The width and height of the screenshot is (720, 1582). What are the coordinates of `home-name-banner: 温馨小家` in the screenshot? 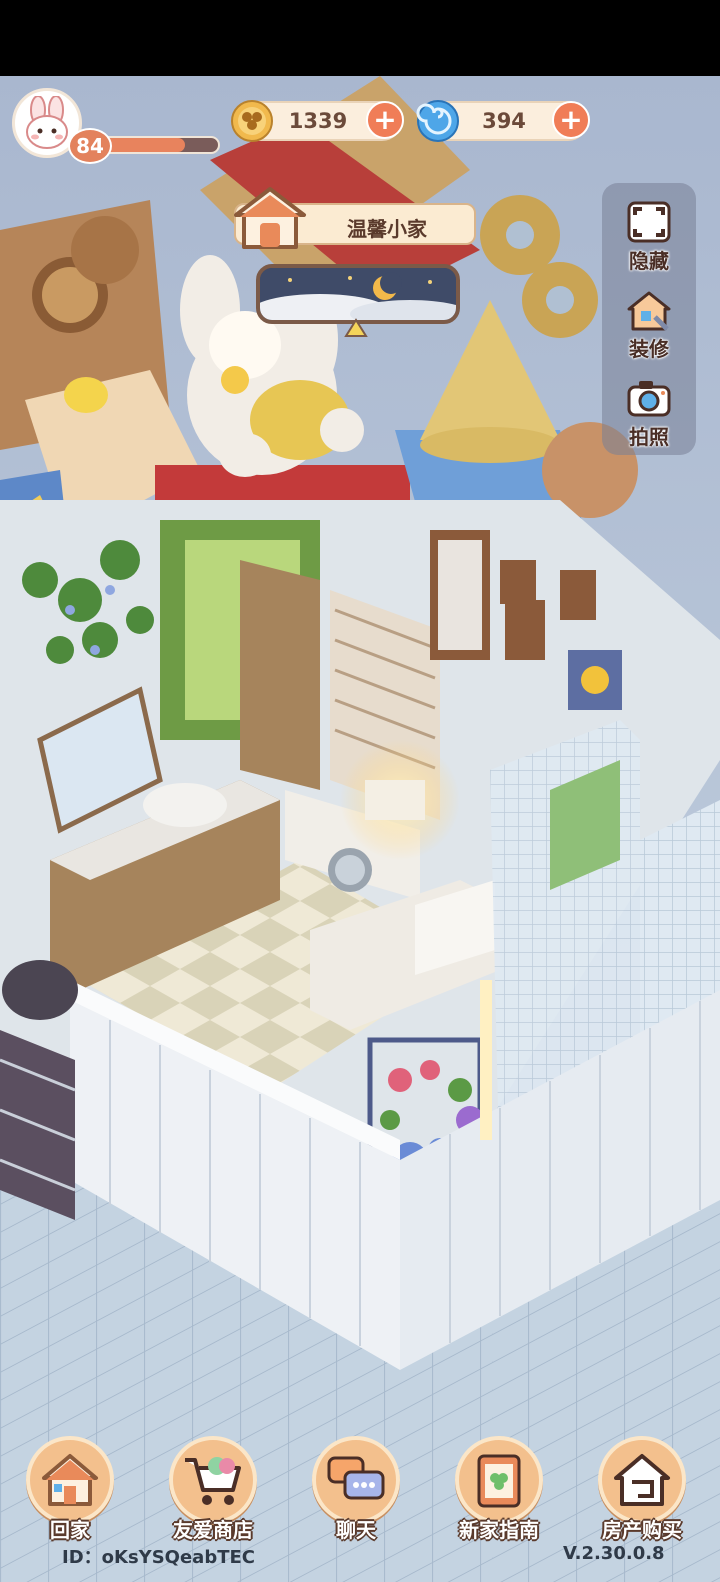 It's located at (355, 218).